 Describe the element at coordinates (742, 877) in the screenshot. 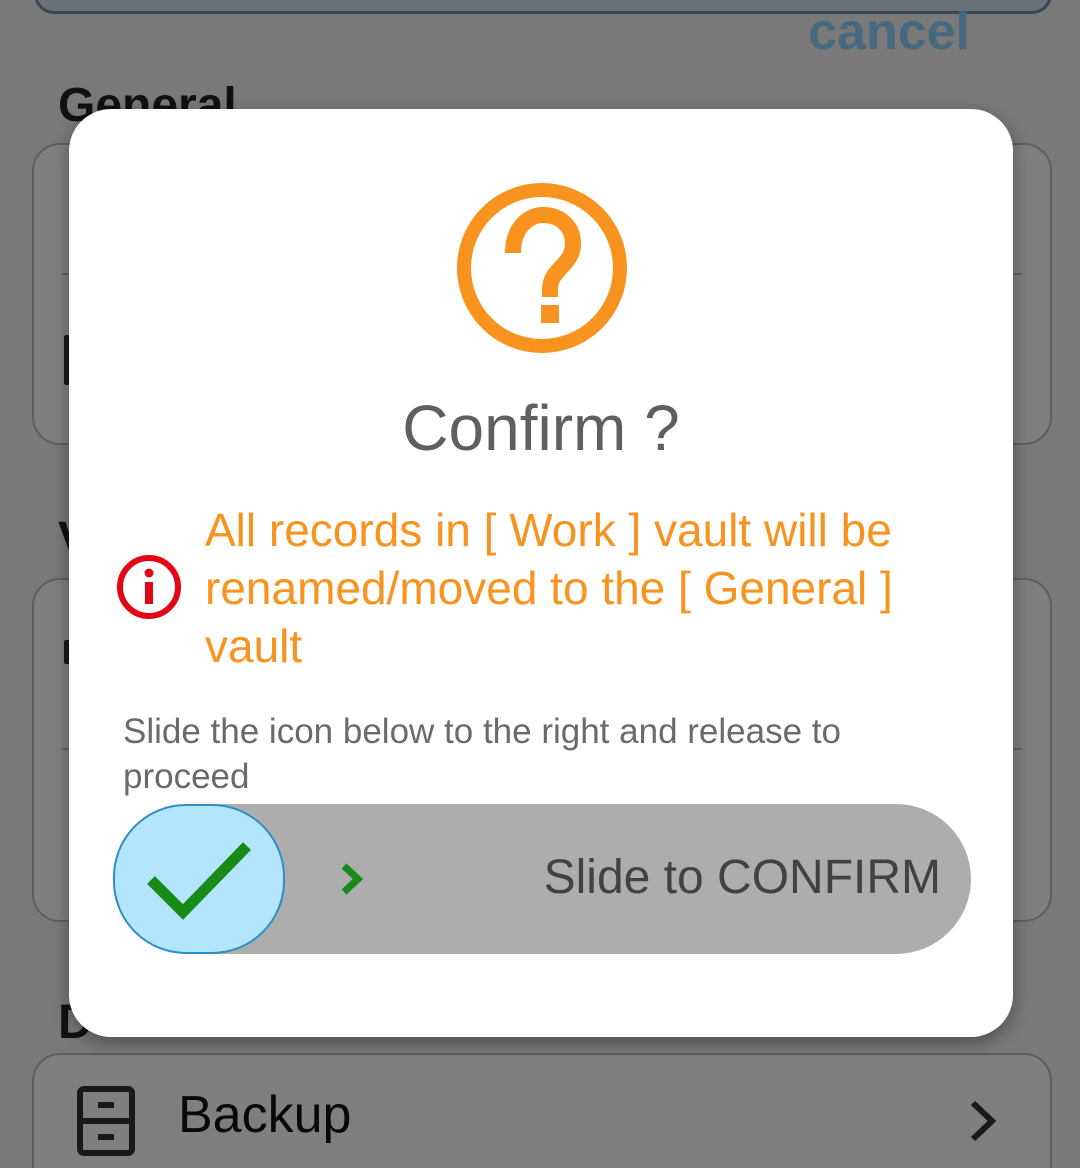

I see `slider-label: Slide to CONFIRM` at that location.